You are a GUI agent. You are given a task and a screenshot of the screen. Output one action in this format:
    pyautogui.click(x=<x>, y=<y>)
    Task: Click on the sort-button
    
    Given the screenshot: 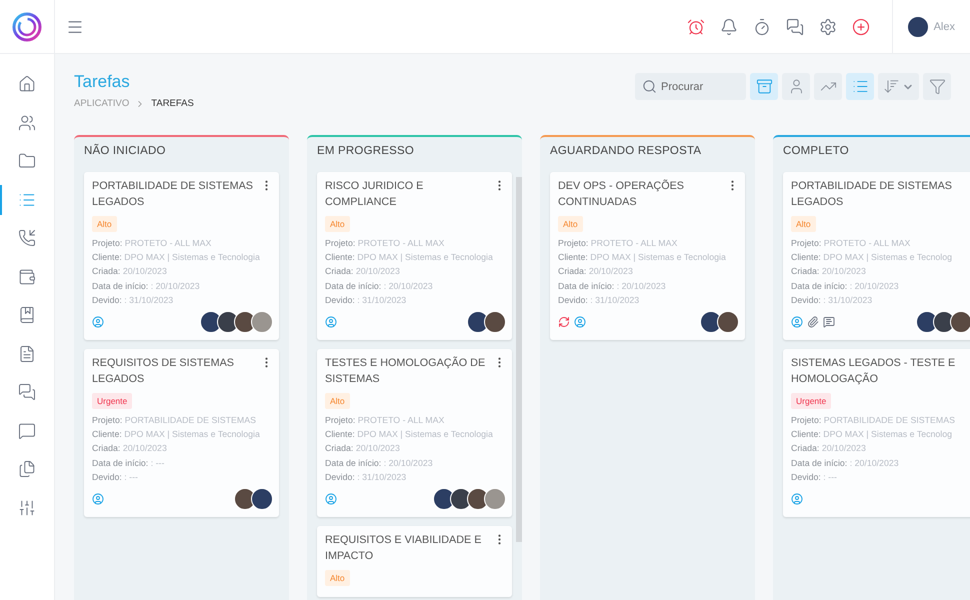 What is the action you would take?
    pyautogui.click(x=898, y=86)
    